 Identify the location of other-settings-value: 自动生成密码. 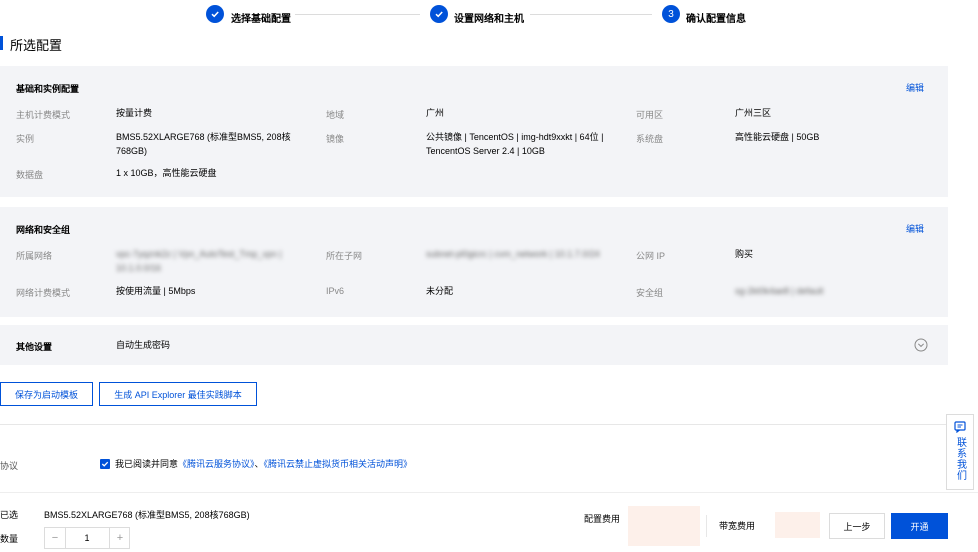
(143, 345).